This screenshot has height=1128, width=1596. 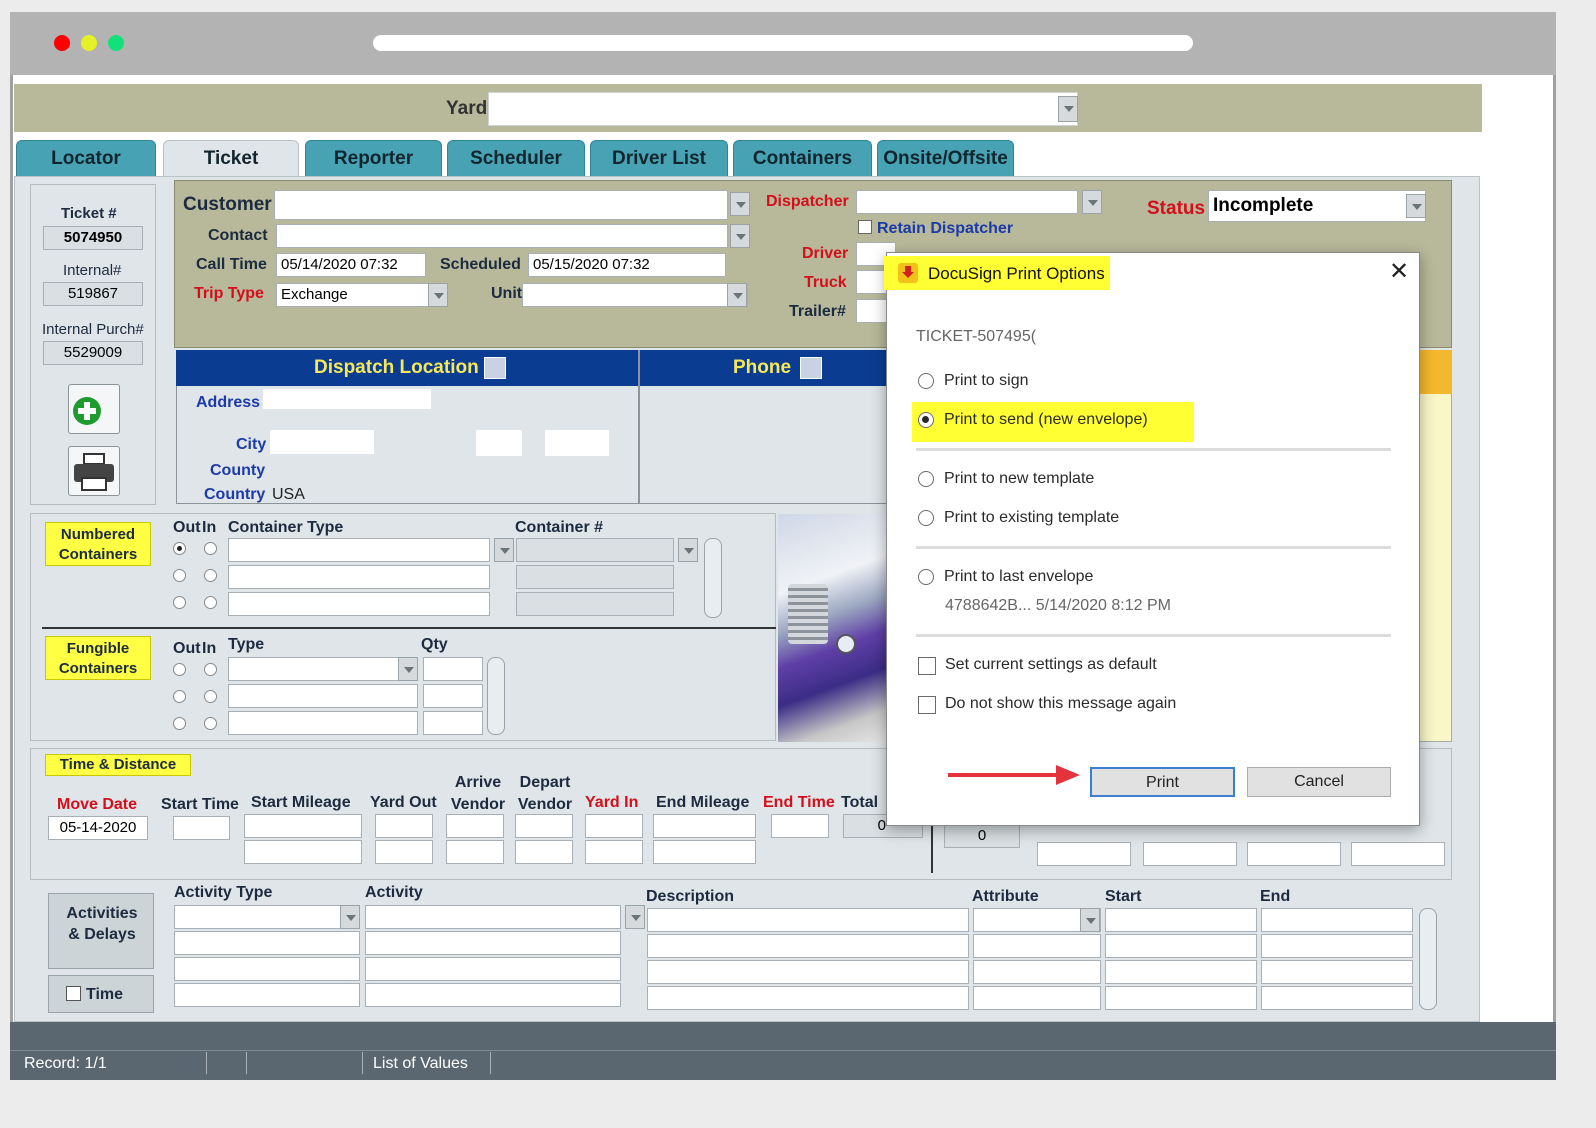 I want to click on trip-type-dropdown-icon, so click(x=438, y=295).